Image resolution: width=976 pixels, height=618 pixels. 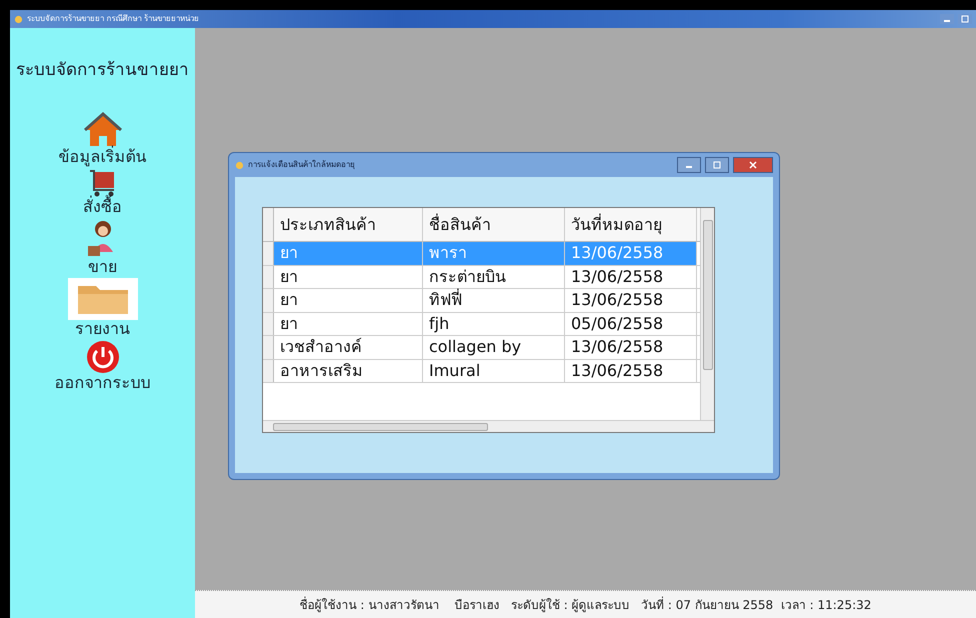 I want to click on column-header: ชื่อสินค้า, so click(x=494, y=224).